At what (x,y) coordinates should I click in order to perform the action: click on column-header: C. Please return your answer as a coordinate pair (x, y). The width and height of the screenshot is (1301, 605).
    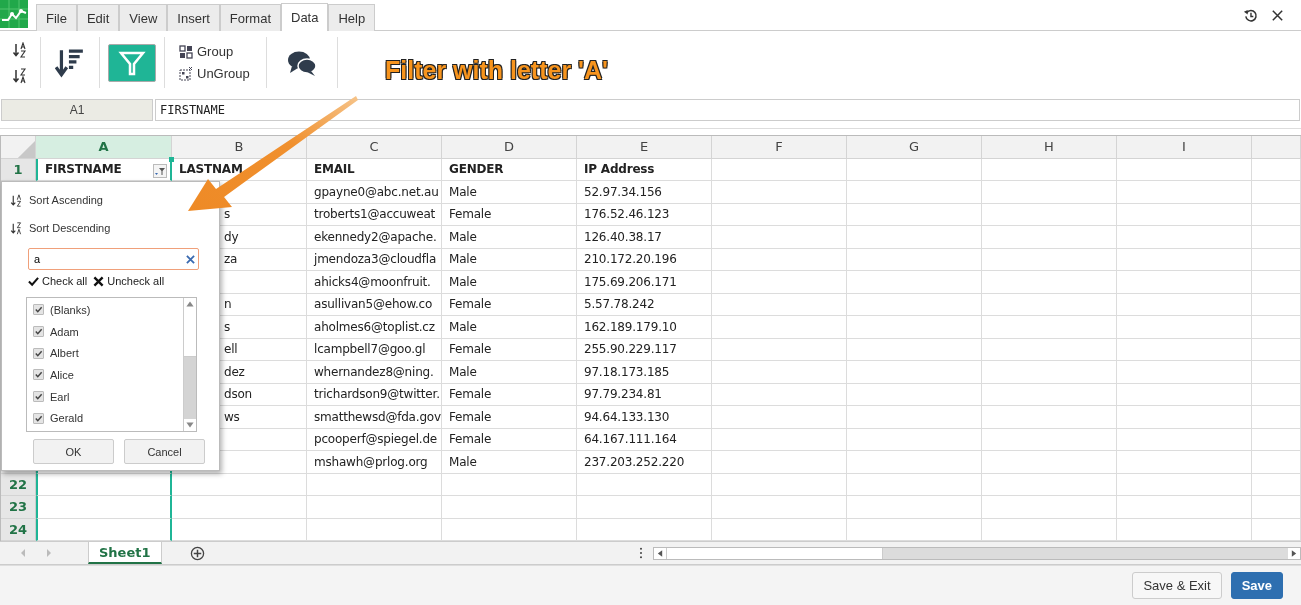
    Looking at the image, I should click on (374, 147).